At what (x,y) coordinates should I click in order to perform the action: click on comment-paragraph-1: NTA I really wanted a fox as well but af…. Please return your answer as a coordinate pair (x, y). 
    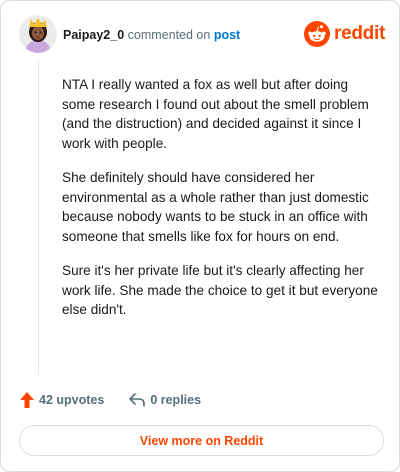
    Looking at the image, I should click on (215, 114).